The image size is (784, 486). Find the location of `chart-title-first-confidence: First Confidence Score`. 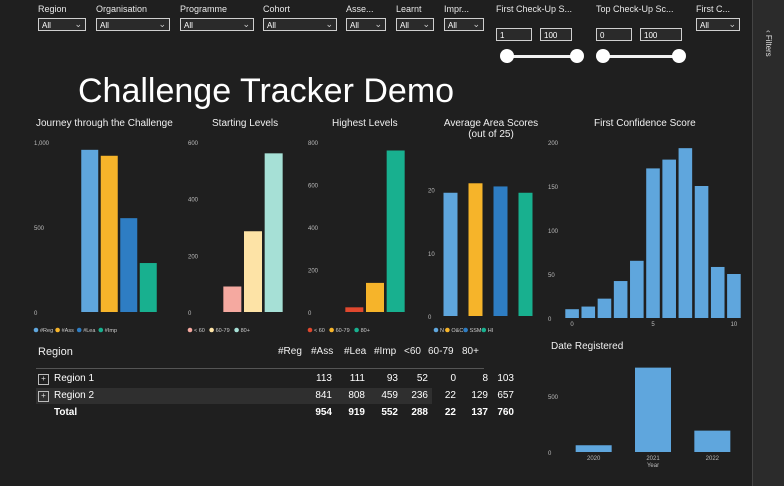

chart-title-first-confidence: First Confidence Score is located at coordinates (645, 123).